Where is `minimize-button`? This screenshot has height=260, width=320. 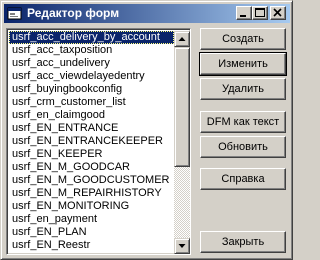
minimize-button is located at coordinates (244, 13).